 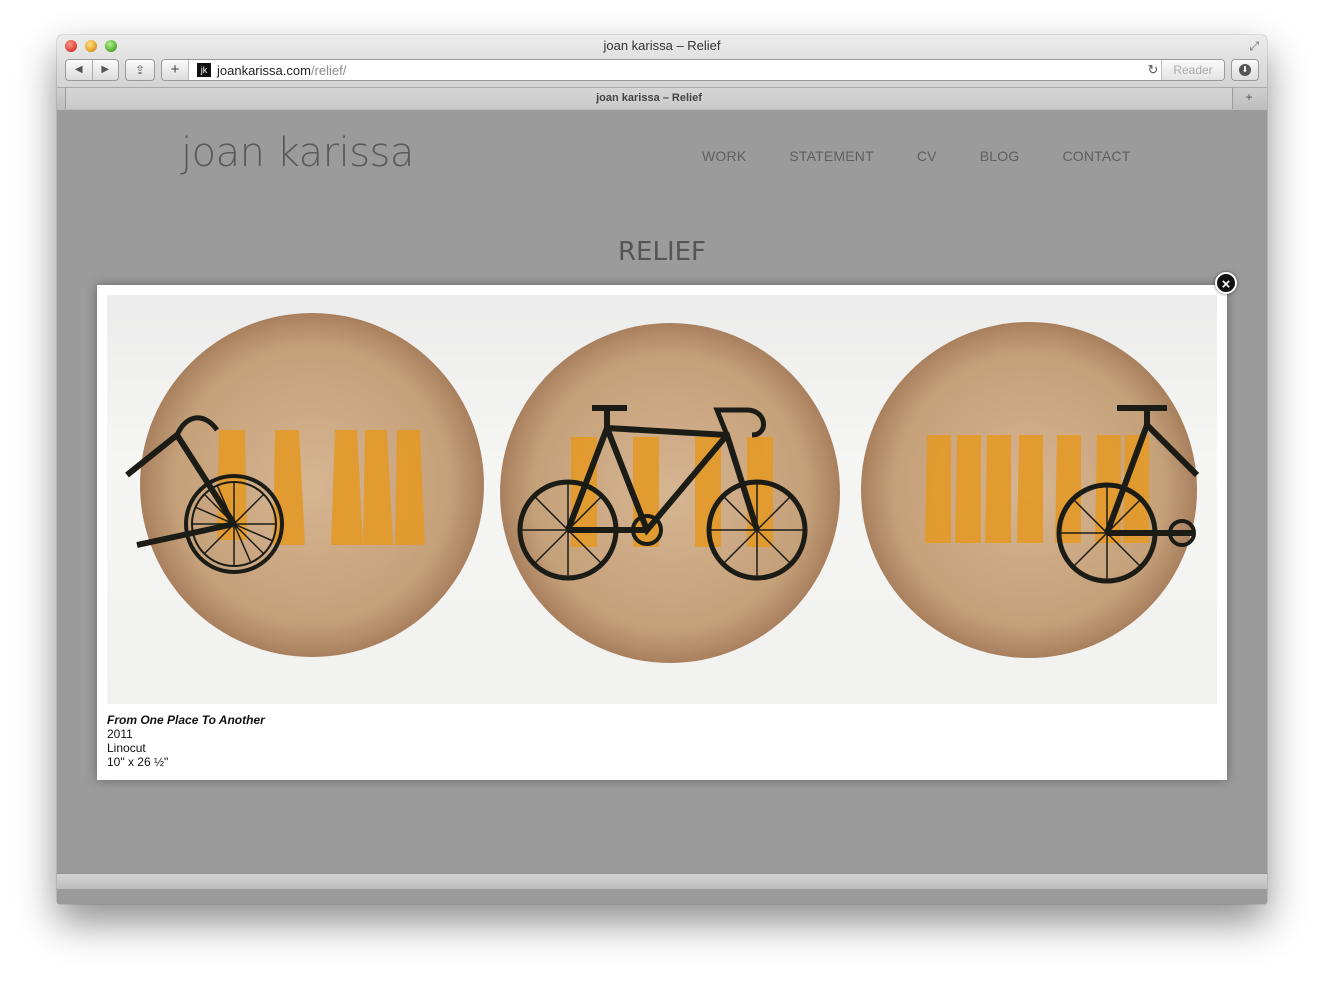 What do you see at coordinates (1030, 490) in the screenshot?
I see `print-disc-right` at bounding box center [1030, 490].